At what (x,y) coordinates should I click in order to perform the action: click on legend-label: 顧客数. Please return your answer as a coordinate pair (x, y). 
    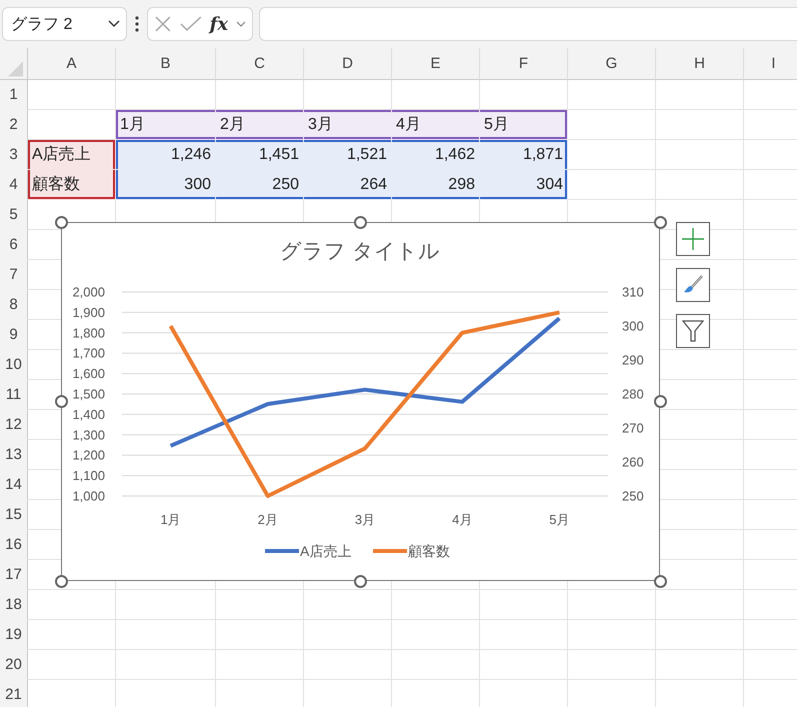
    Looking at the image, I should click on (429, 551).